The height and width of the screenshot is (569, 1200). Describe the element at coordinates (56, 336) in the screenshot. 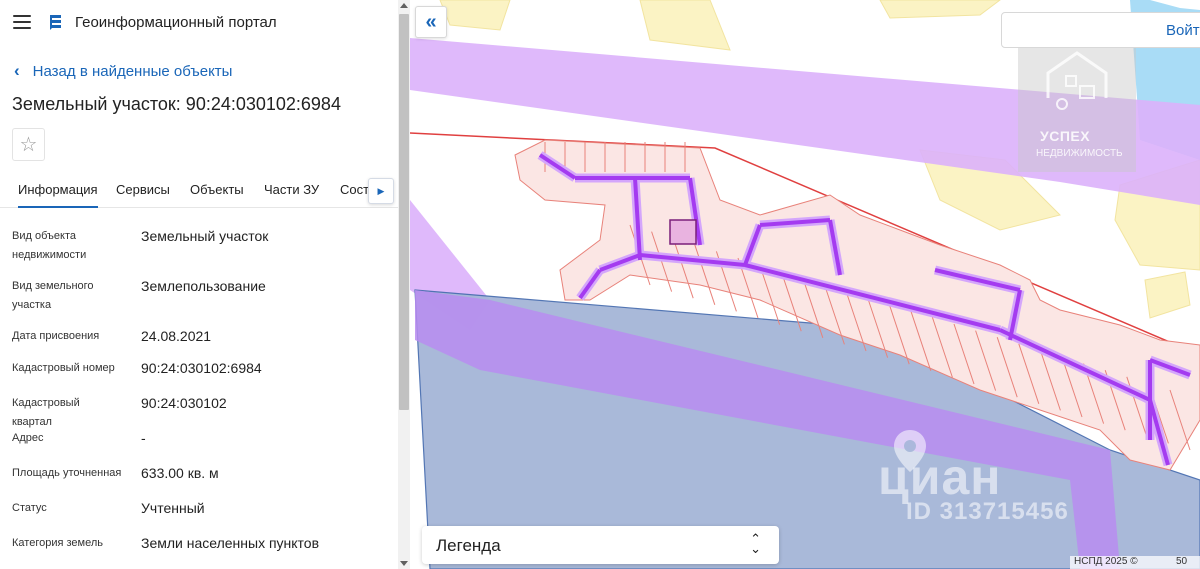

I see `info-label: Дата присвоения` at that location.